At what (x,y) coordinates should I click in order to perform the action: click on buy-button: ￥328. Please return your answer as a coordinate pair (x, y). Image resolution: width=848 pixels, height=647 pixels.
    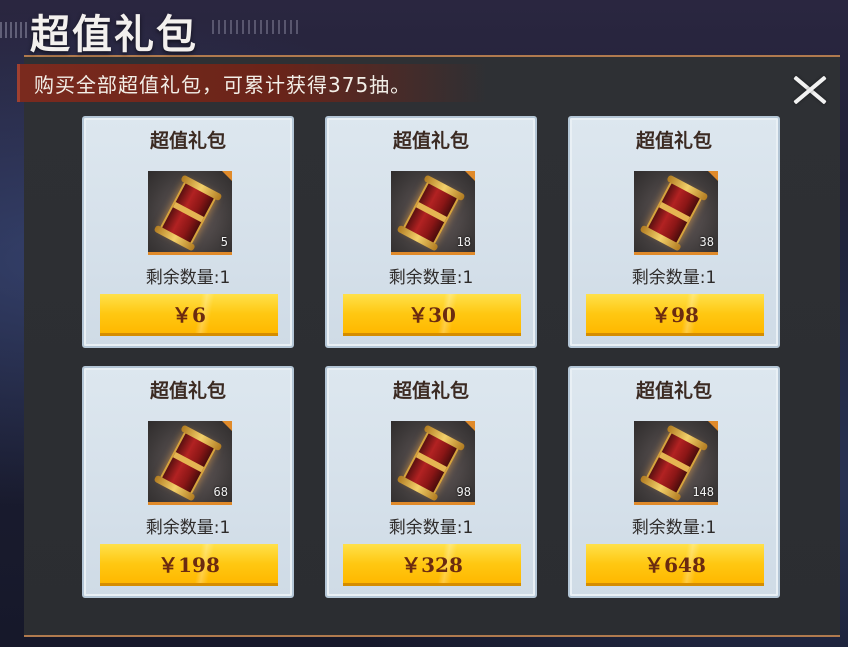
    Looking at the image, I should click on (432, 565).